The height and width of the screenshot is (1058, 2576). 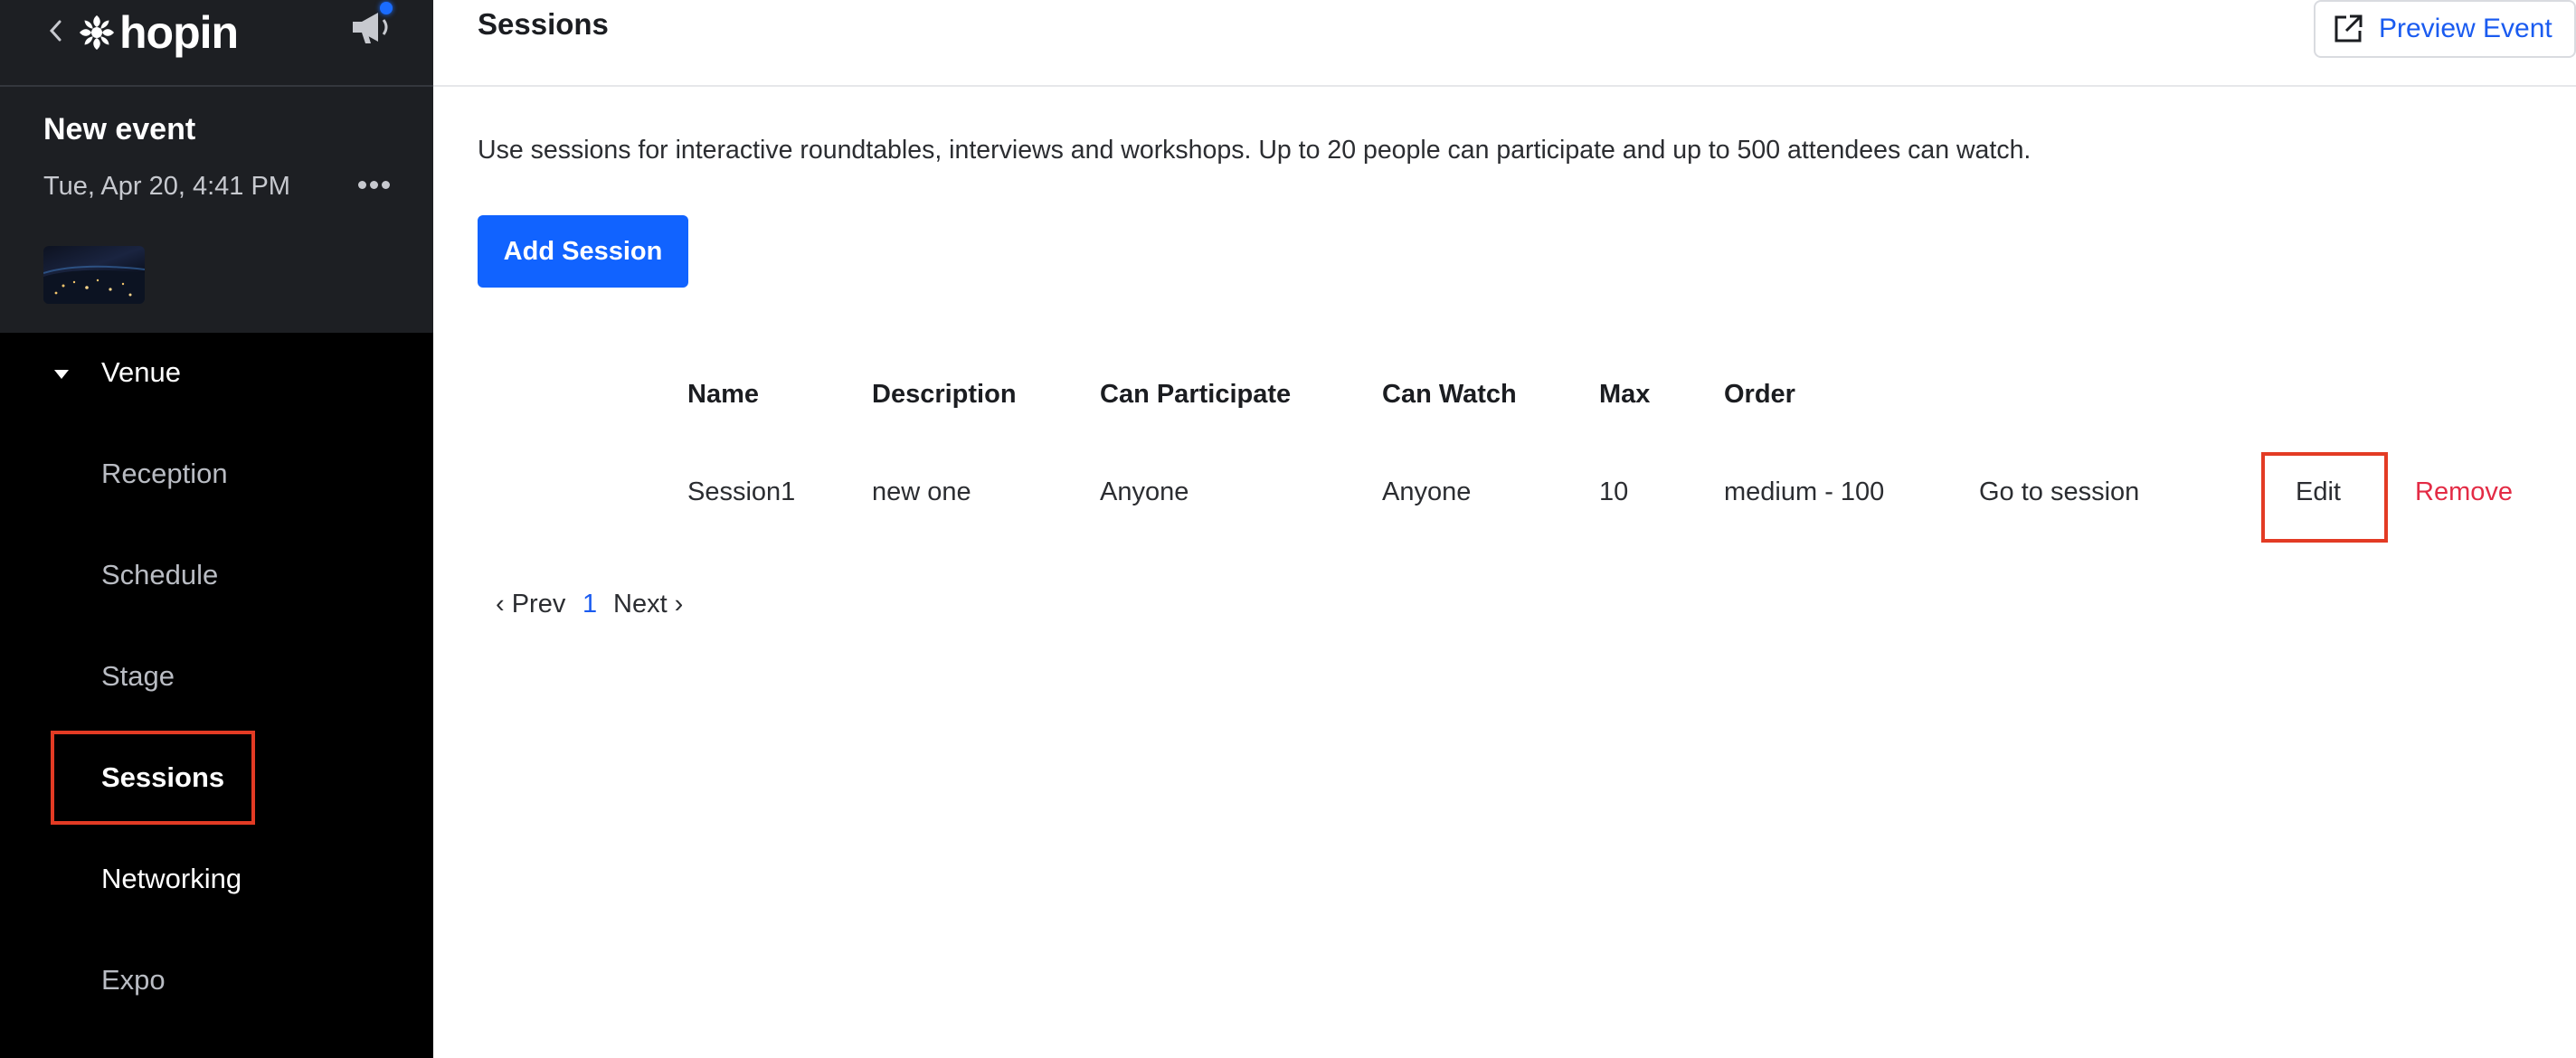 What do you see at coordinates (1427, 491) in the screenshot?
I see `cell-can-watch: Anyone` at bounding box center [1427, 491].